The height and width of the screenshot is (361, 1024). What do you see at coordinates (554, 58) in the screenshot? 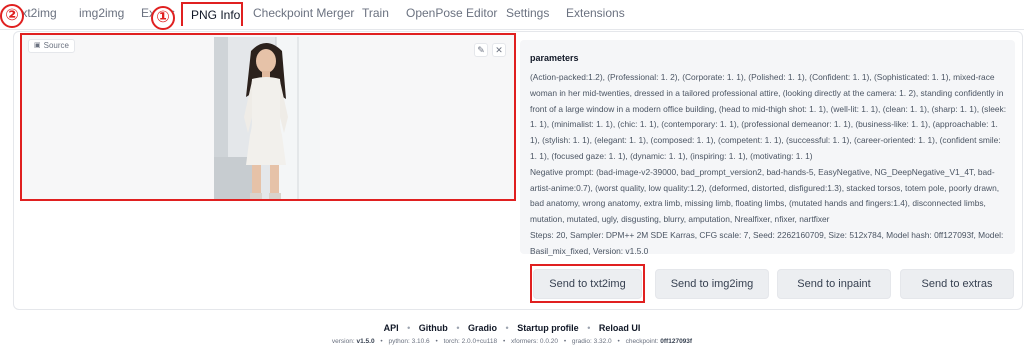
I see `parameters-heading: parameters` at bounding box center [554, 58].